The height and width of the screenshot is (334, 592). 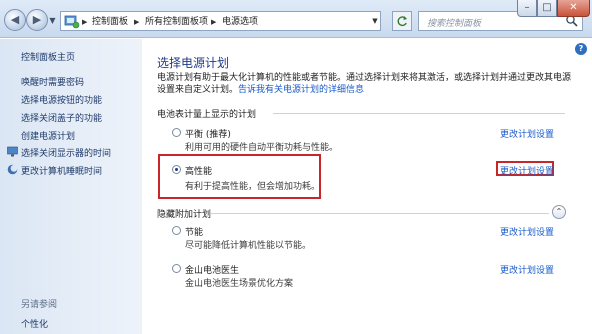 What do you see at coordinates (198, 170) in the screenshot?
I see `plan-high-performance-name: 高性能` at bounding box center [198, 170].